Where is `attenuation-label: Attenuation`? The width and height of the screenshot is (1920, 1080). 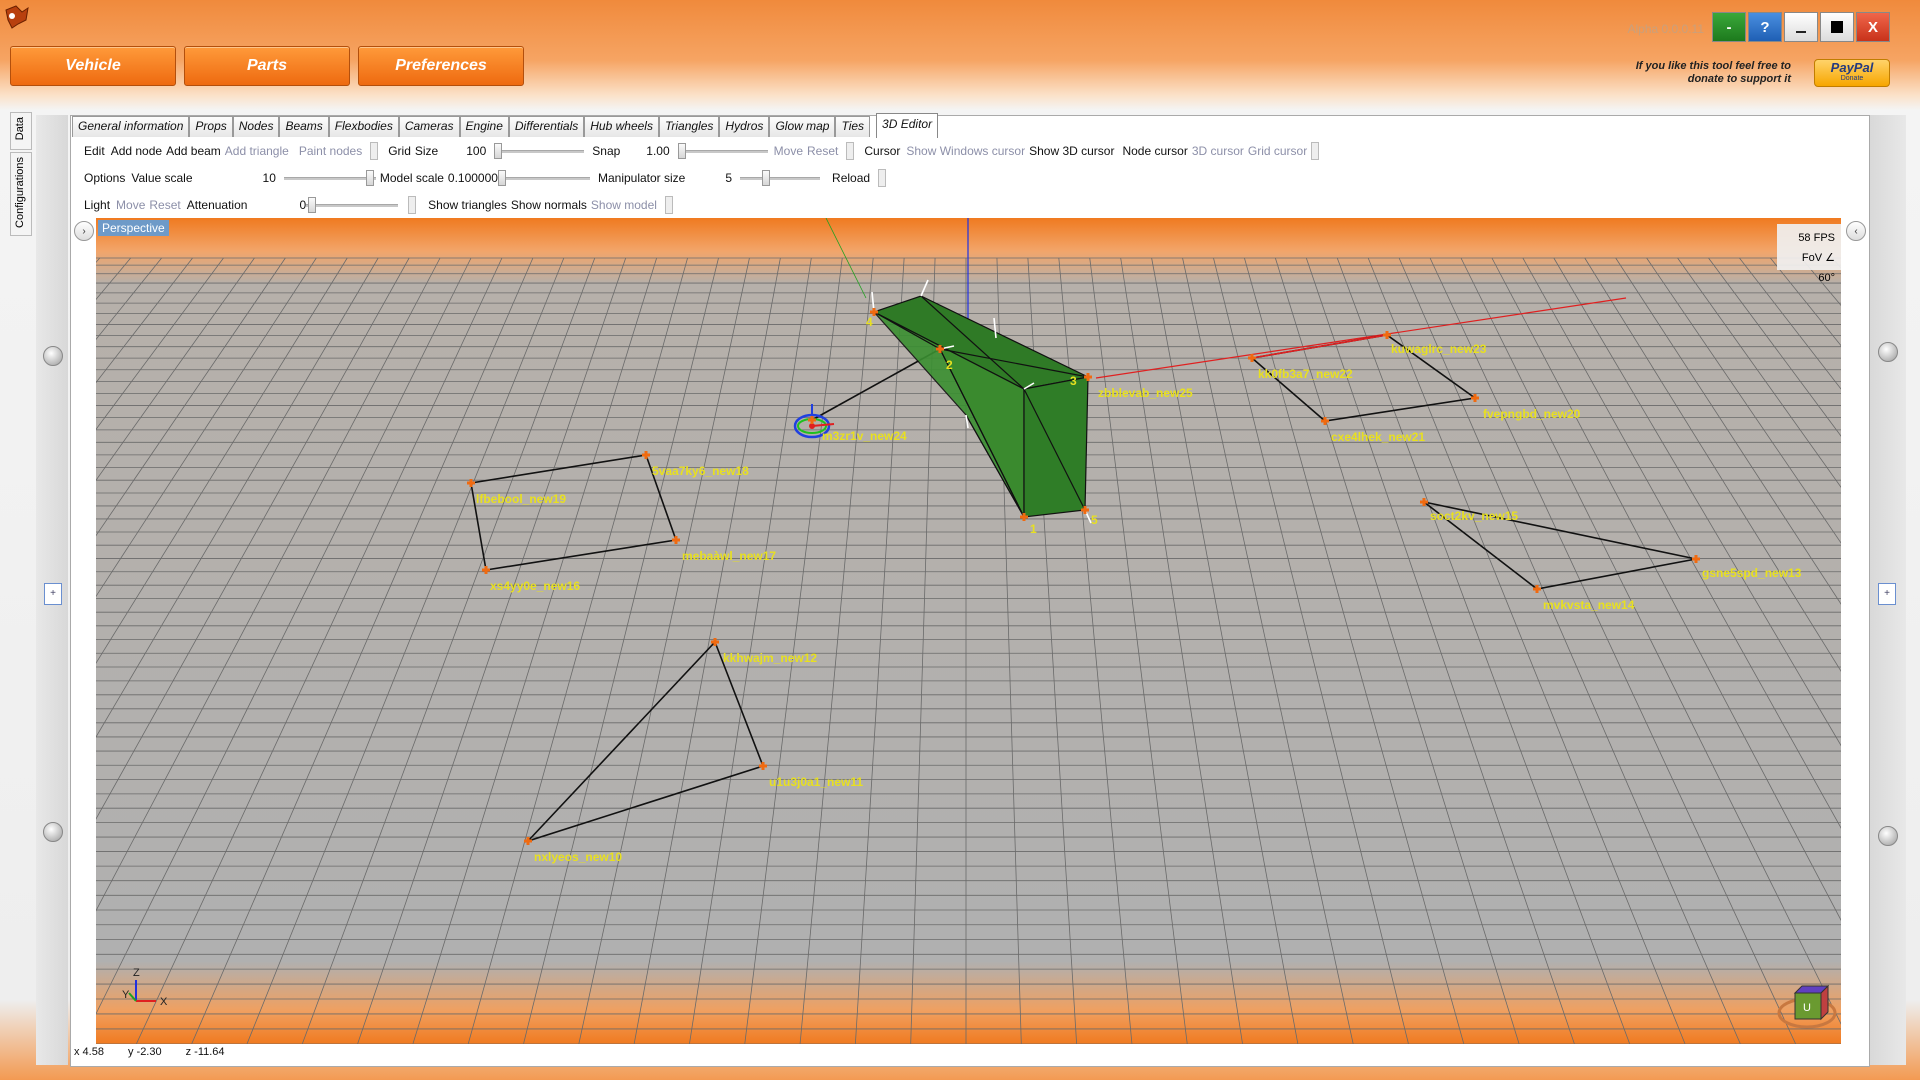
attenuation-label: Attenuation is located at coordinates (217, 205).